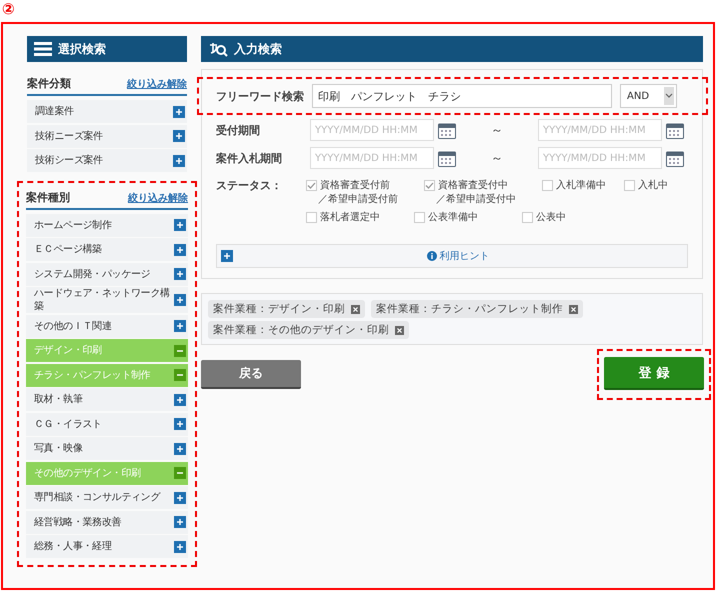 The width and height of the screenshot is (720, 592). I want to click on category-item: その他のＩＴ関連, so click(107, 326).